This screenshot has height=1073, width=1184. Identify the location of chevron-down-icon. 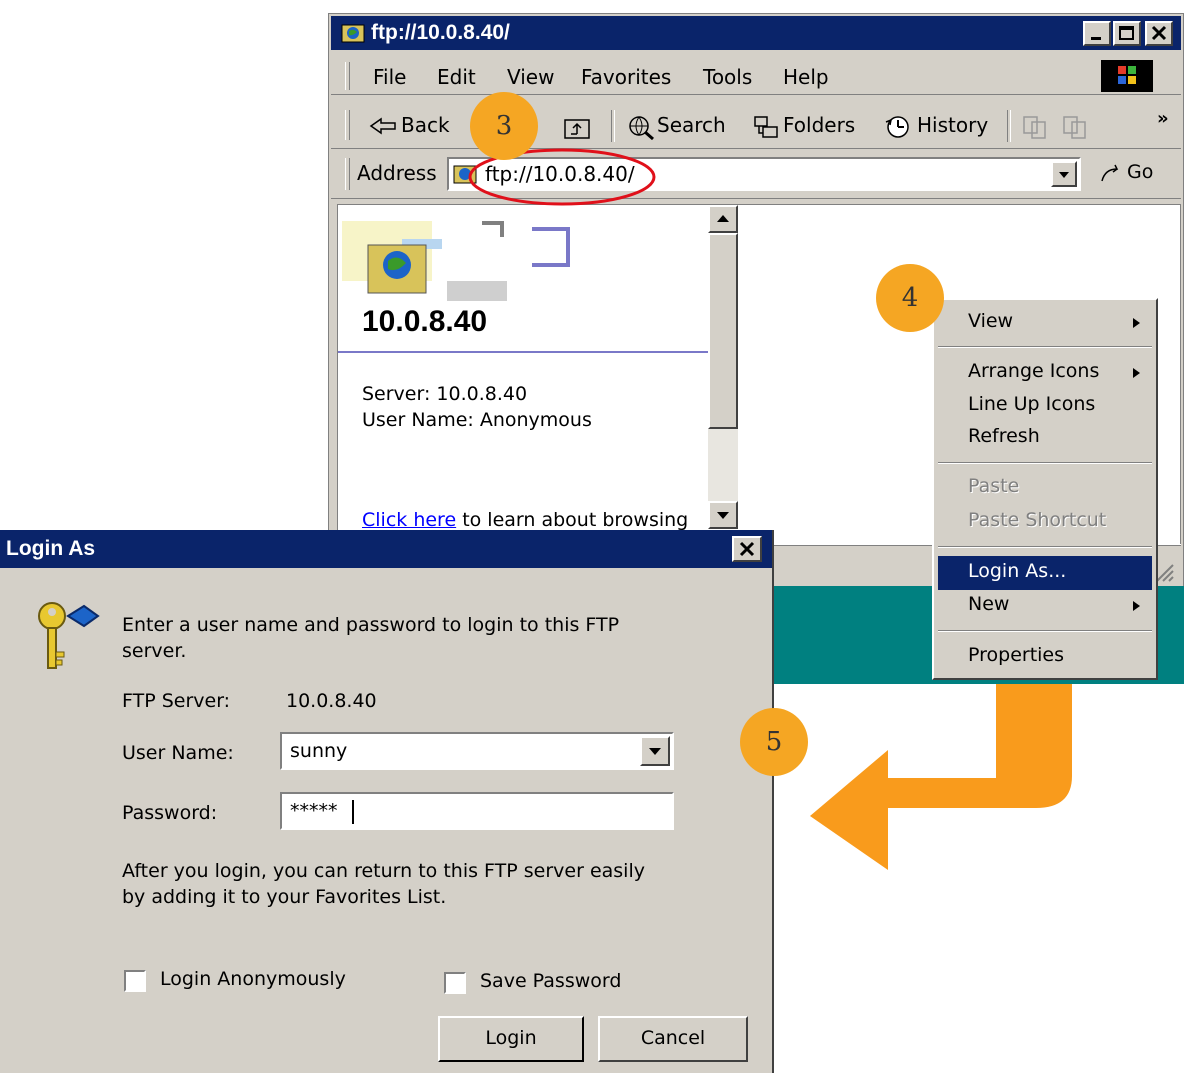
(1064, 175).